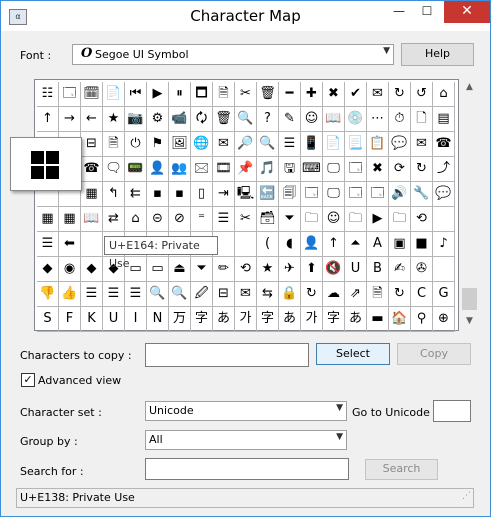  I want to click on advanced-view-checkbox: ✓, so click(28, 380).